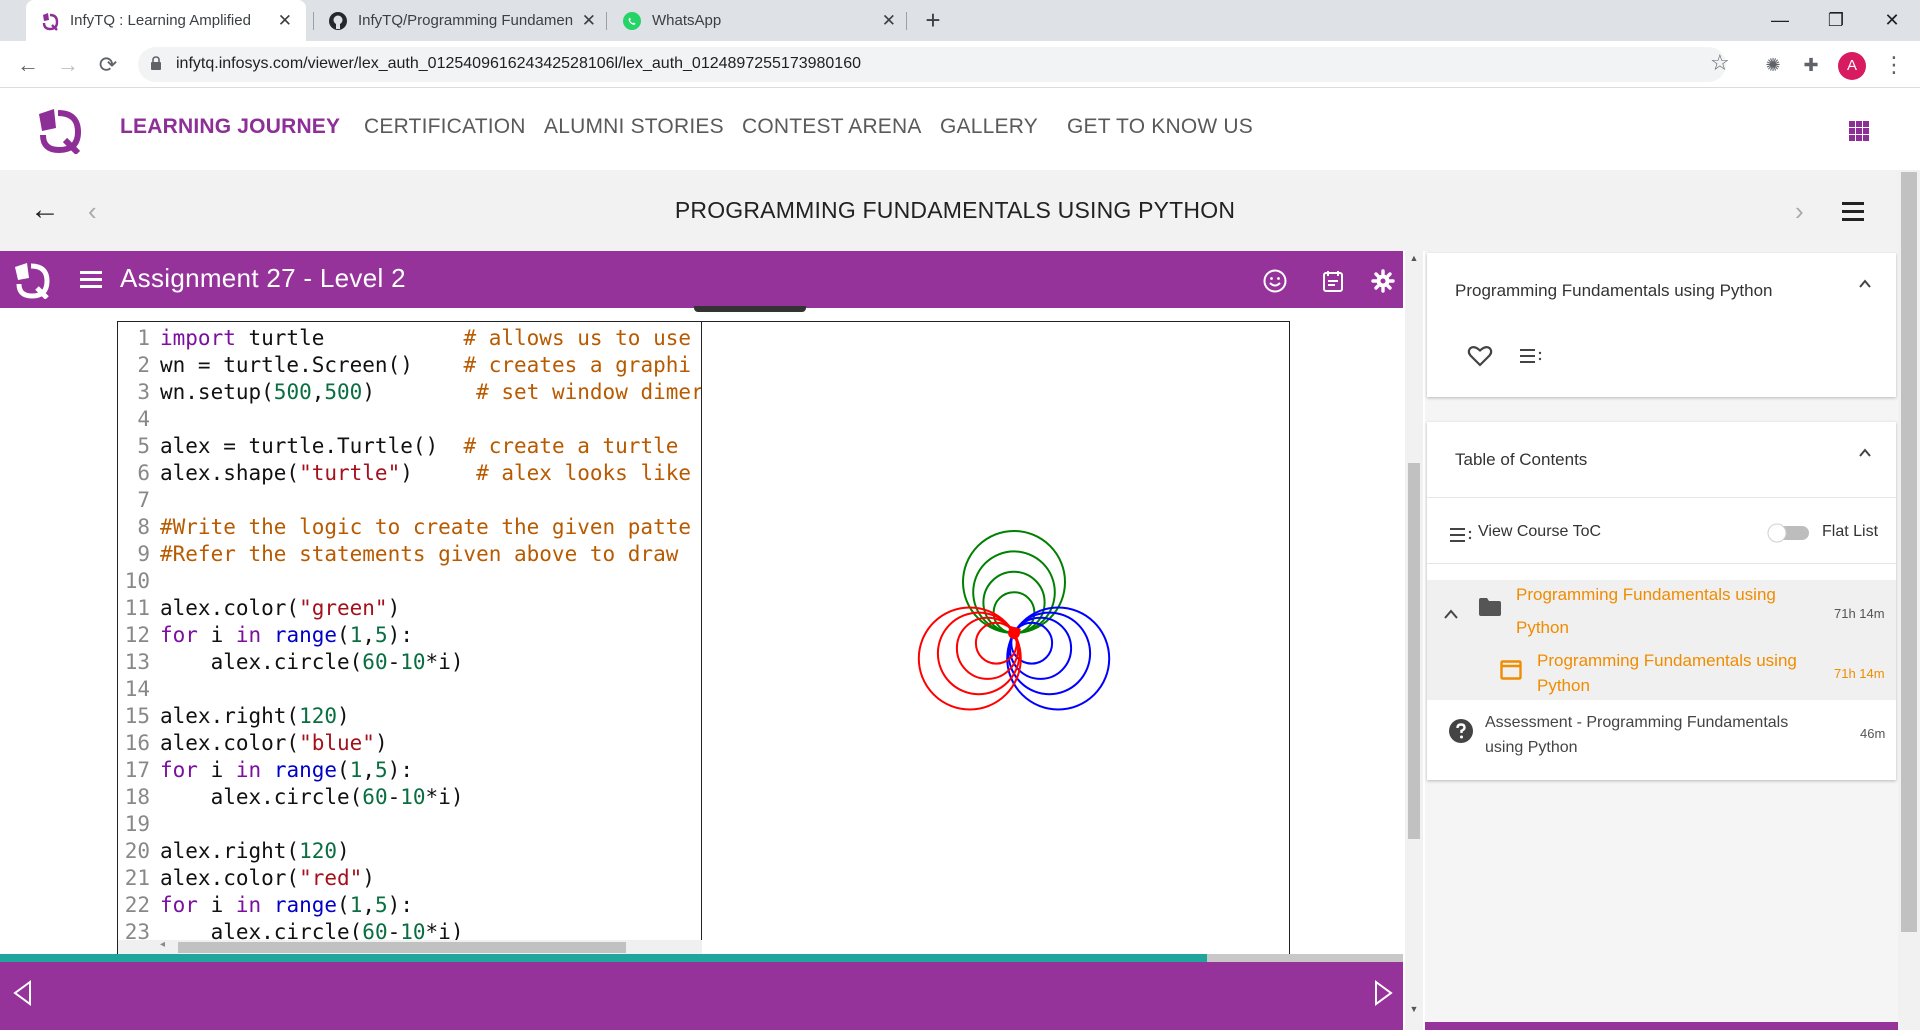  I want to click on code-line: 21 alex.color("red"), so click(409, 878).